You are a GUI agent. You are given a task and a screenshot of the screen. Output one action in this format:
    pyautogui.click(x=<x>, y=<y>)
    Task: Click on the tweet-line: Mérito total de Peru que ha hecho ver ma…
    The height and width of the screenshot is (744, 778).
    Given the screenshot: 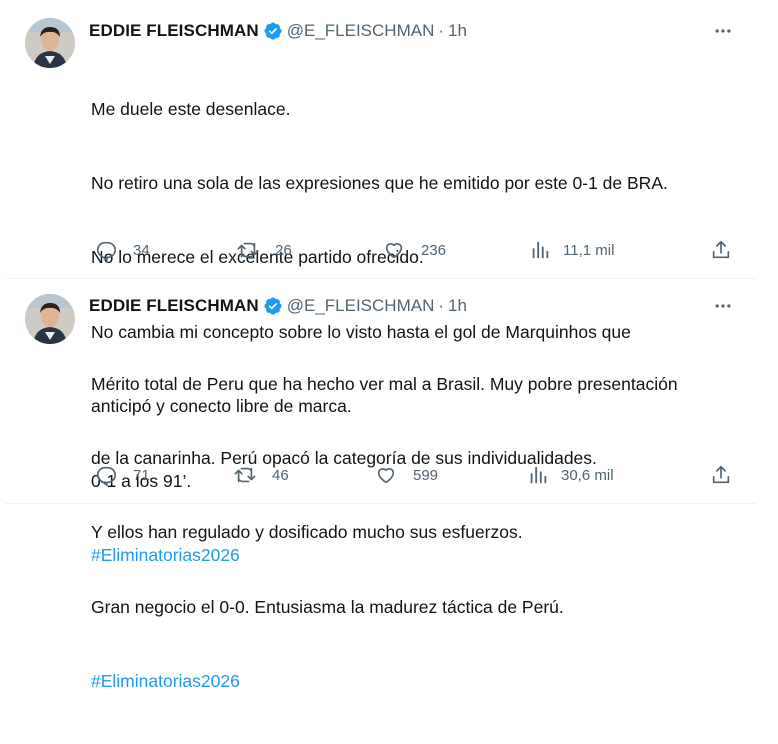 What is the action you would take?
    pyautogui.click(x=384, y=383)
    